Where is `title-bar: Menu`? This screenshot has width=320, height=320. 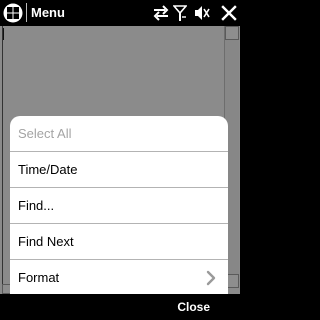
title-bar: Menu is located at coordinates (120, 13).